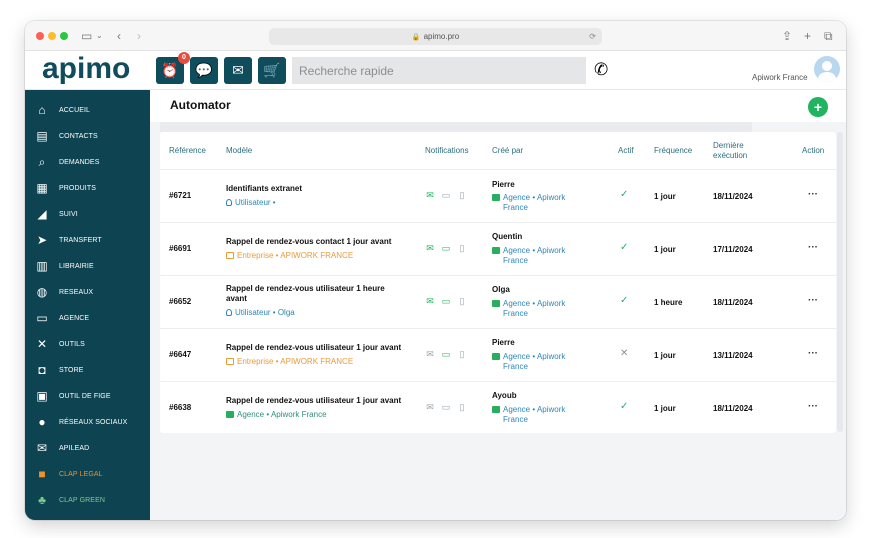  Describe the element at coordinates (87, 319) in the screenshot. I see `sidebar-item-agence: ▭ AGENCE` at that location.